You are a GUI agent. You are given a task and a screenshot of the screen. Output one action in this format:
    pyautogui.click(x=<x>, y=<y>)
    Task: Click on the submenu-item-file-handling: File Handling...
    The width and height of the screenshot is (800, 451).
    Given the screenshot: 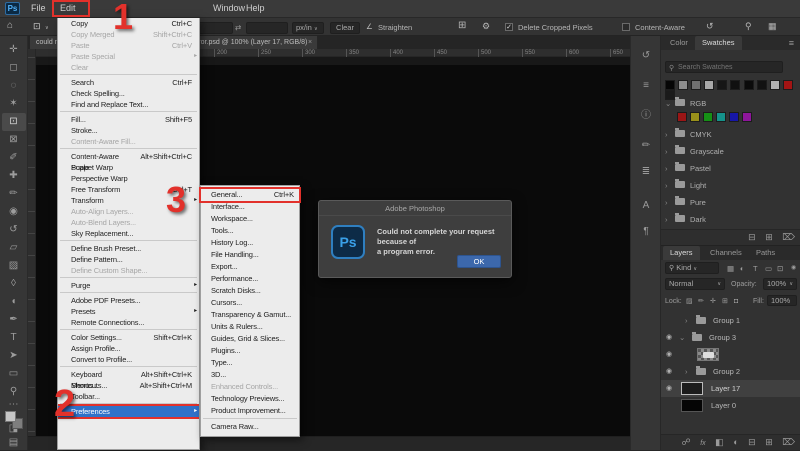 What is the action you would take?
    pyautogui.click(x=250, y=255)
    